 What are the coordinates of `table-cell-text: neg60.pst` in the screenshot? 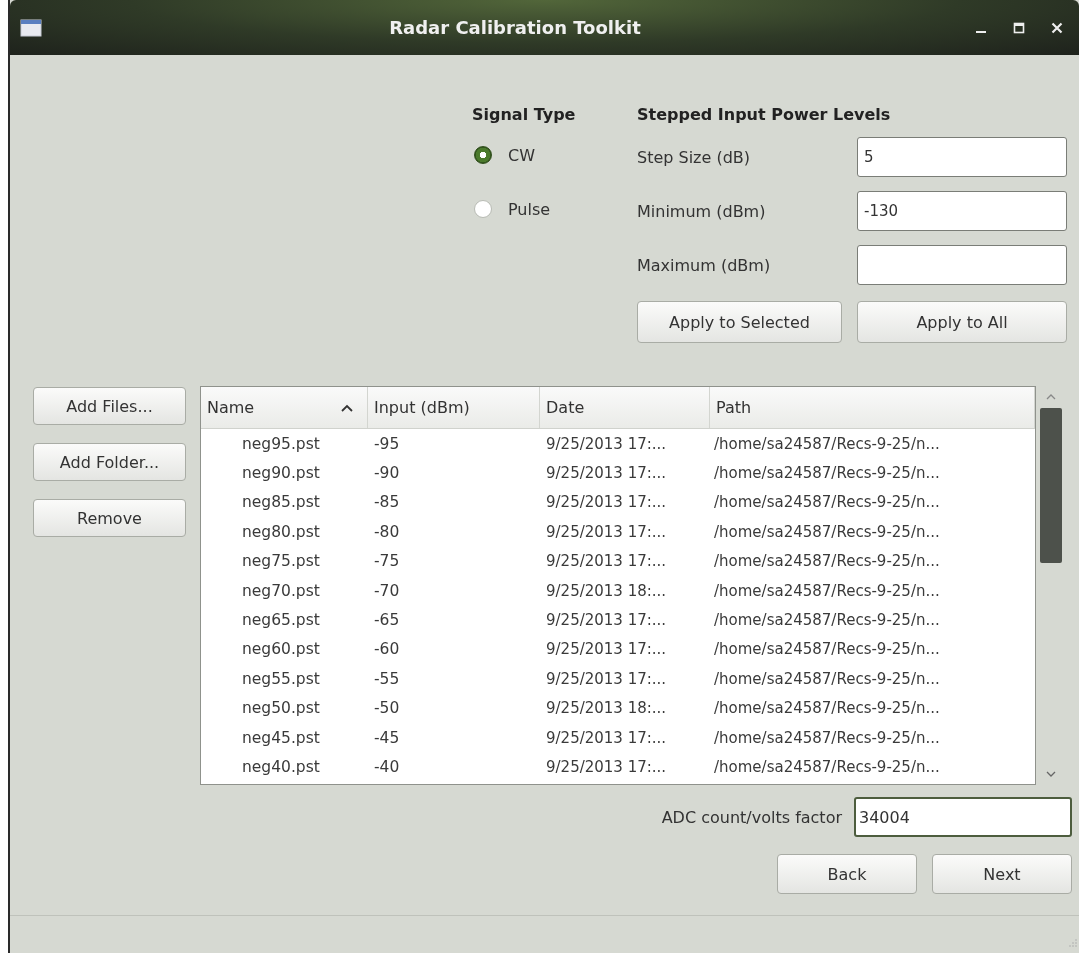 It's located at (281, 649).